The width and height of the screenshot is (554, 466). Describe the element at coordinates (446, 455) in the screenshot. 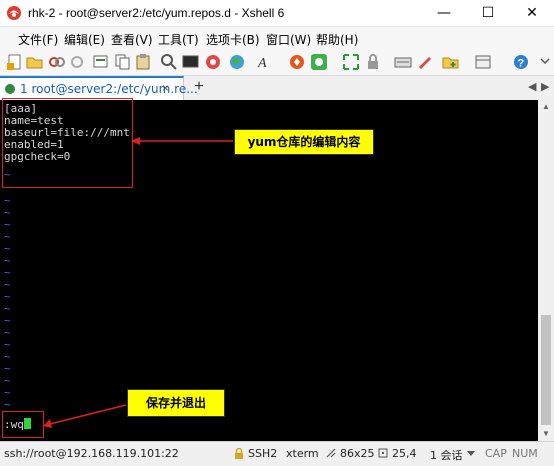

I see `session-count: 1 会话` at that location.